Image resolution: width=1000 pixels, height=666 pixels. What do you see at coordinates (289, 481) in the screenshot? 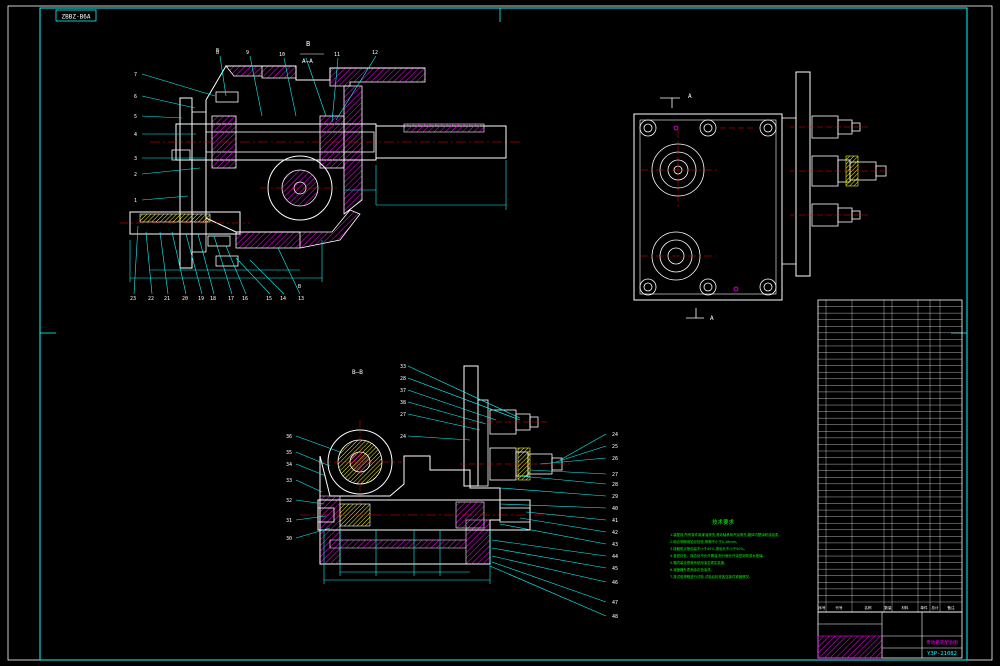
I see `balloon-b-33: 33` at bounding box center [289, 481].